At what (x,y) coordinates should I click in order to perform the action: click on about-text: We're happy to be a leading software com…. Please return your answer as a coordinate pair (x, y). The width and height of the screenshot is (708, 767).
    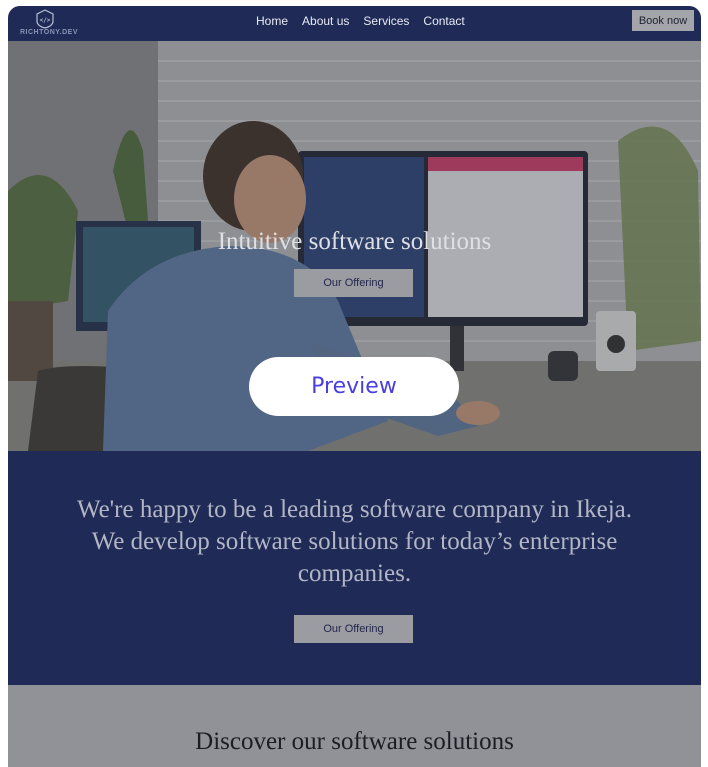
    Looking at the image, I should click on (354, 541).